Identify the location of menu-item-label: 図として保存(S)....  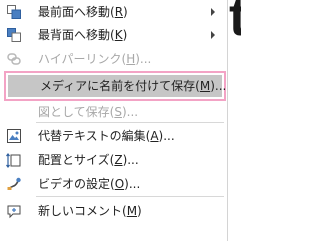
(88, 112).